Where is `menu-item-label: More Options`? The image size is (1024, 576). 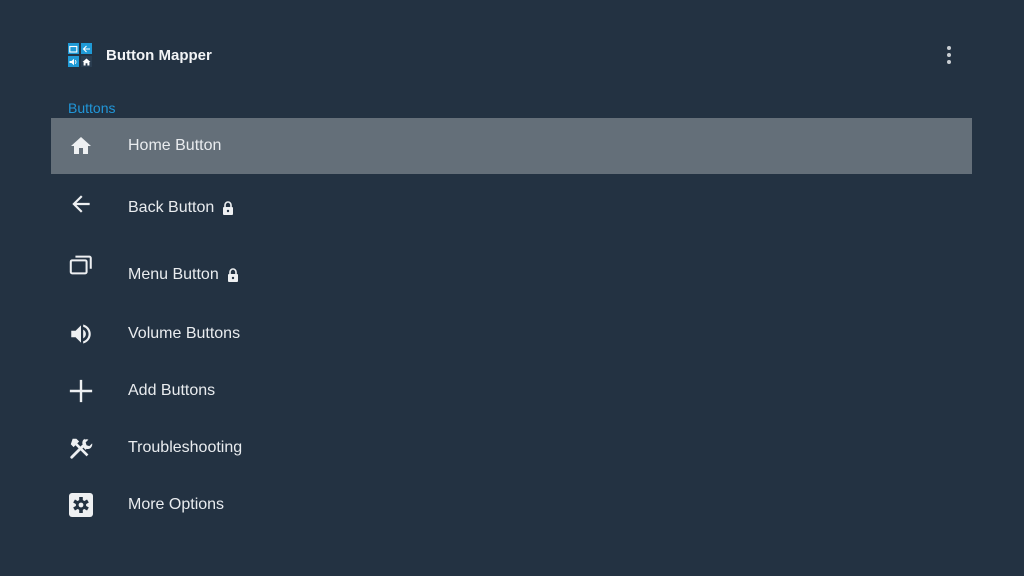 menu-item-label: More Options is located at coordinates (176, 504).